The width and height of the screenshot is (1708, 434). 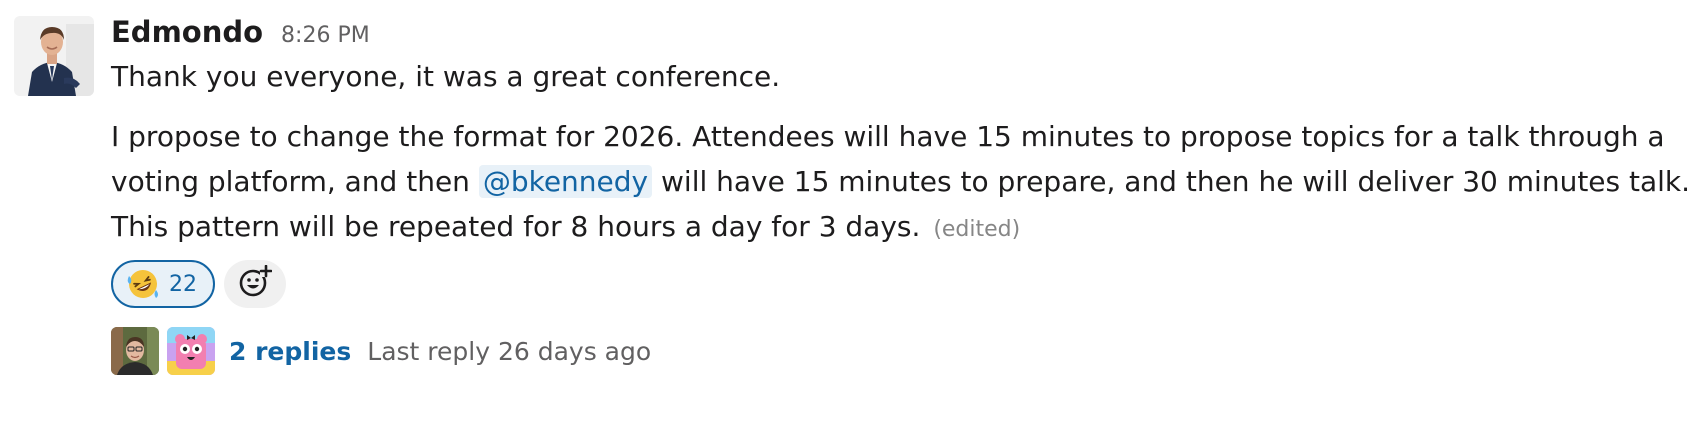 I want to click on add-reaction-button, so click(x=255, y=284).